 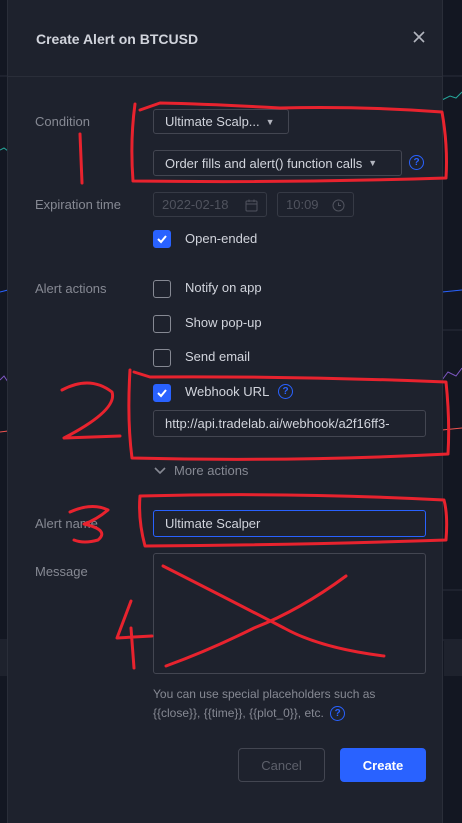 I want to click on more-actions-label: More actions, so click(x=211, y=470).